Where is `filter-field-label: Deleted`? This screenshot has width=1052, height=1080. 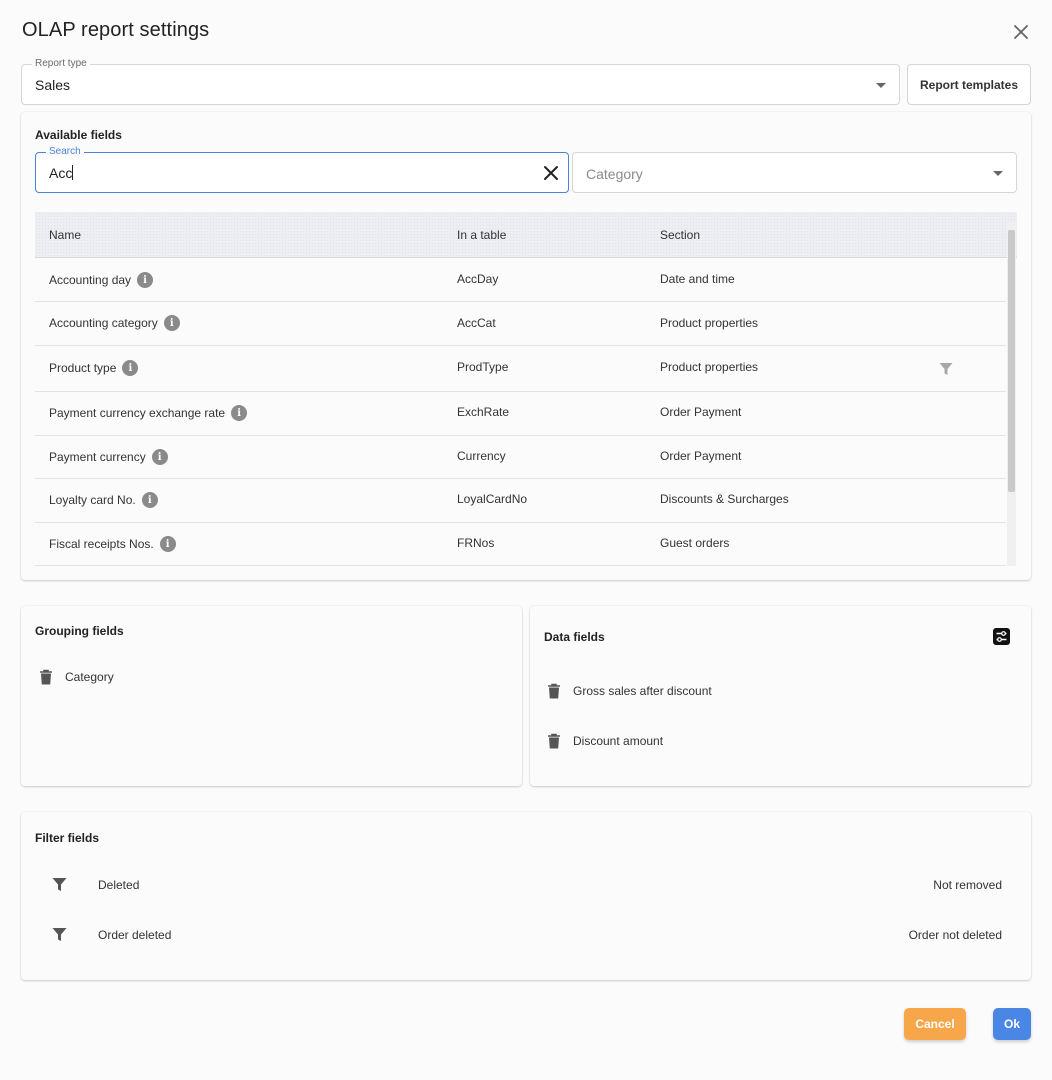
filter-field-label: Deleted is located at coordinates (119, 885).